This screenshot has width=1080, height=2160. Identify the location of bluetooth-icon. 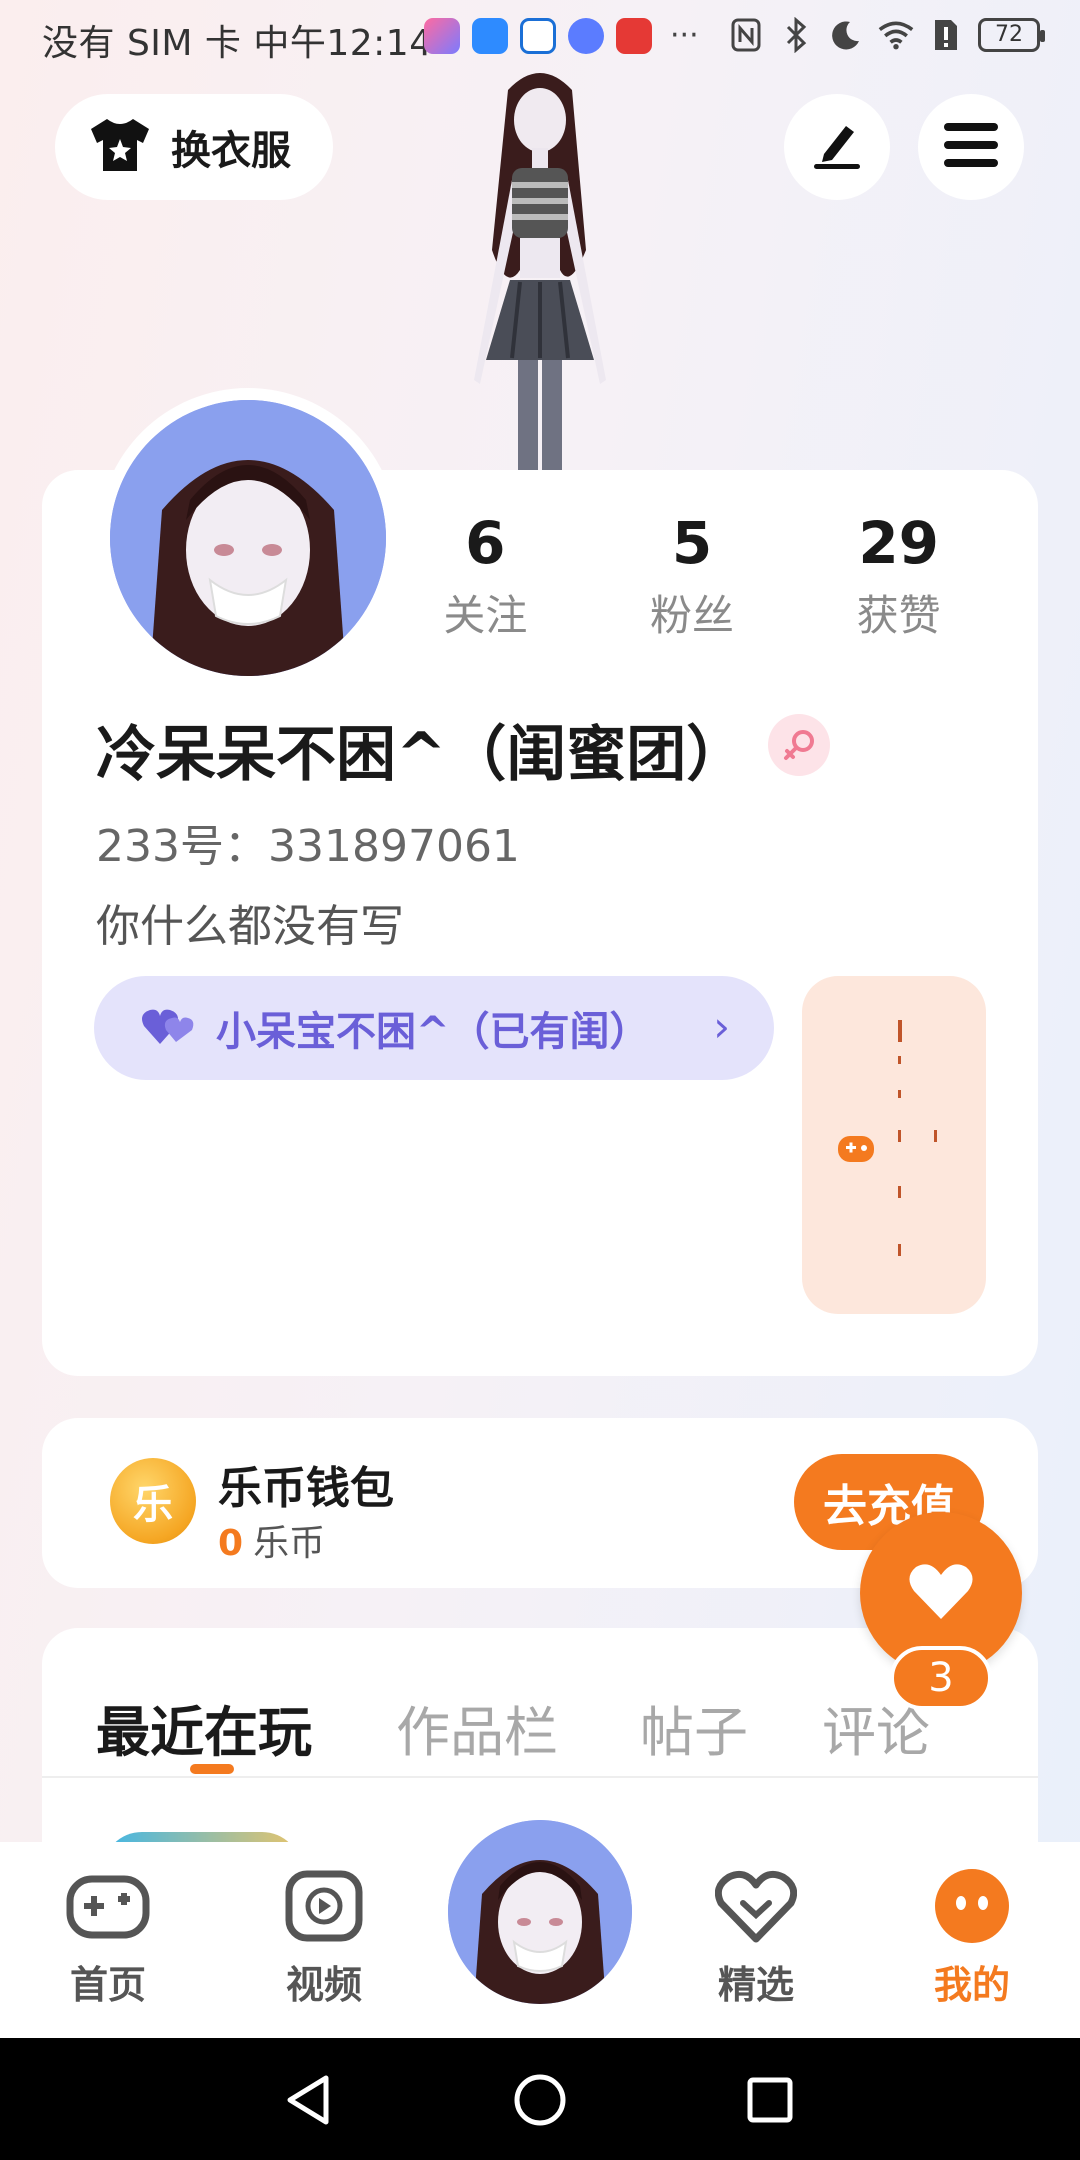
(796, 35).